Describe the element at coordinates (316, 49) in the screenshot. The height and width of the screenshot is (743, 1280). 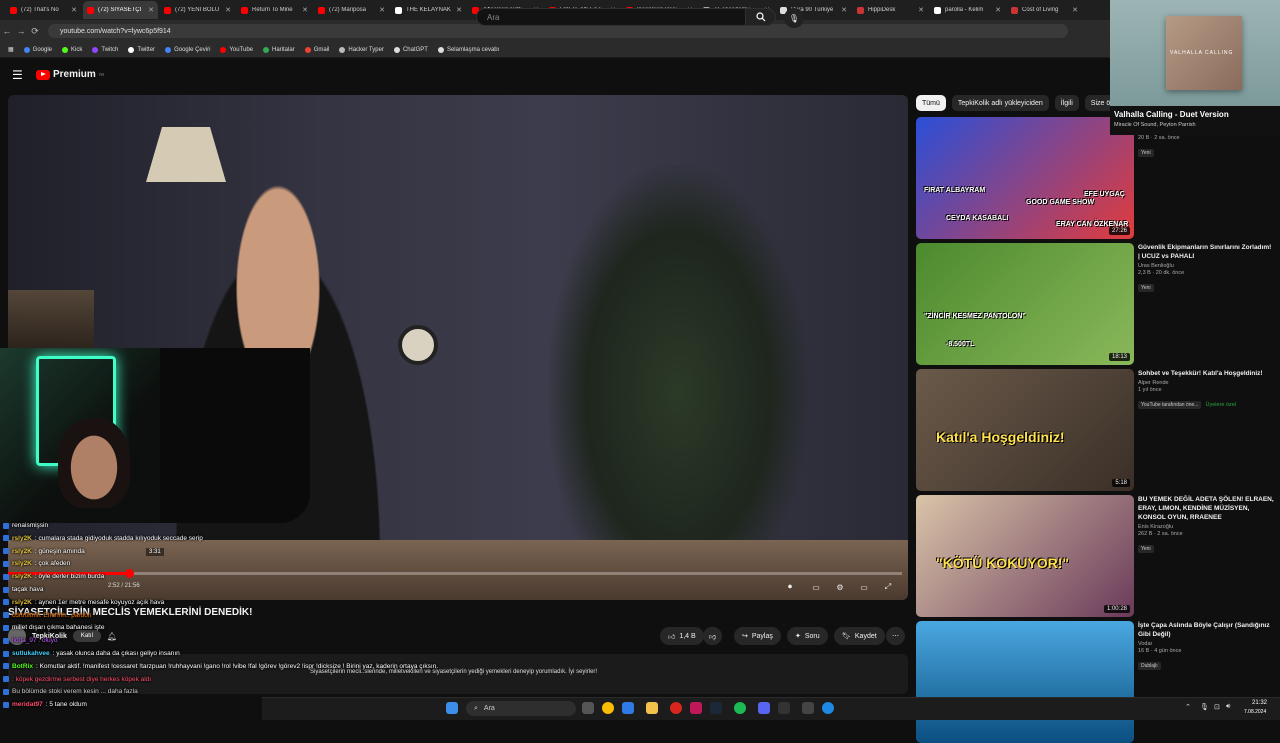
I see `bookmark-item: Gmail` at that location.